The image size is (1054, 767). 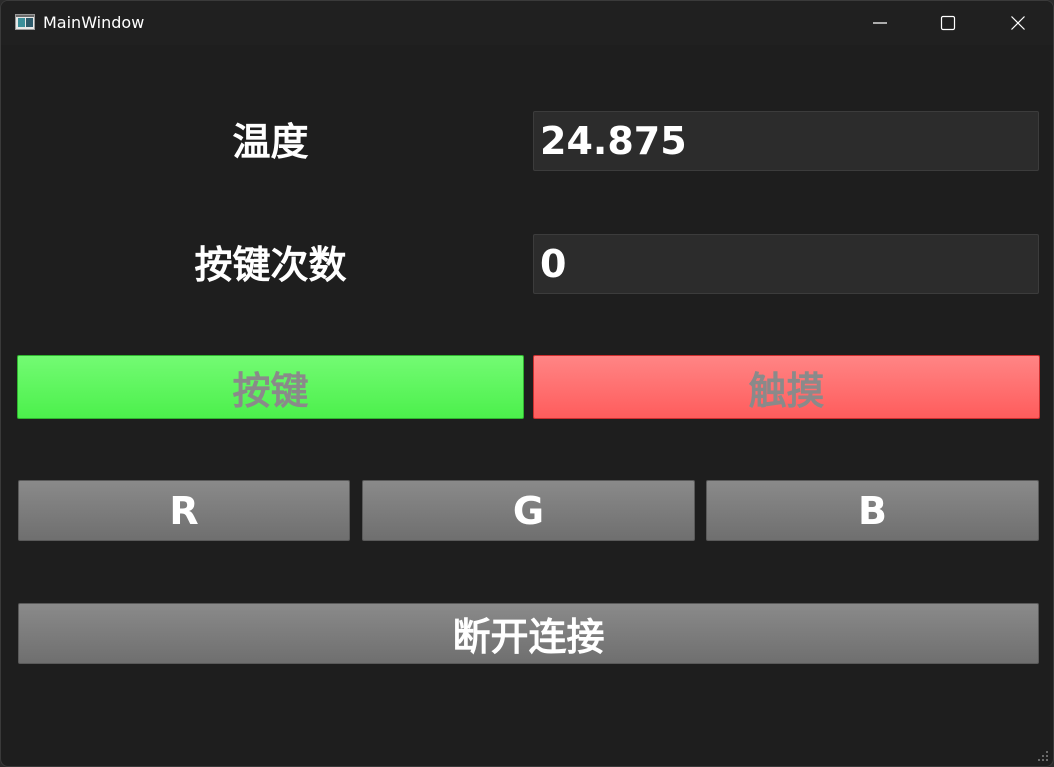 I want to click on maximize-button, so click(x=948, y=23).